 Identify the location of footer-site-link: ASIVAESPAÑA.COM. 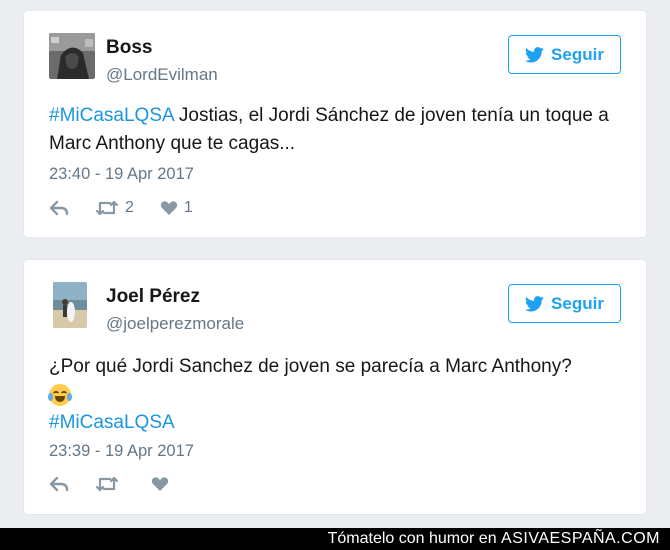
(580, 538).